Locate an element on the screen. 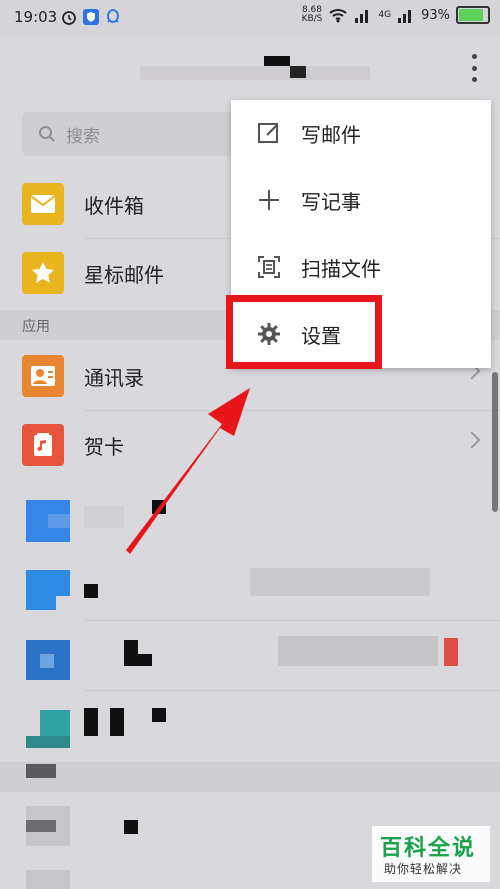  watermark-subtitle: 助你轻松解决 is located at coordinates (423, 869).